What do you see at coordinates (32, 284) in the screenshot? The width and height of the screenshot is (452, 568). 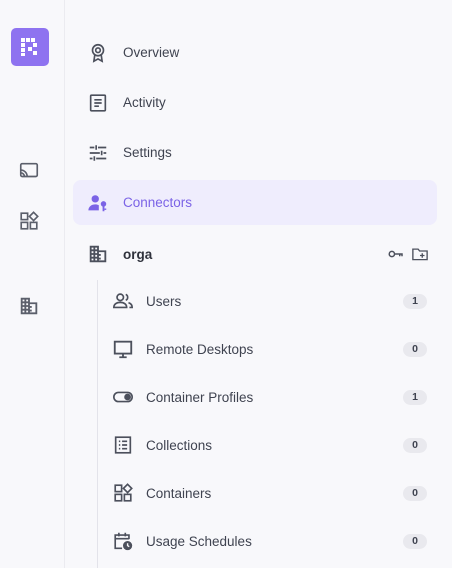 I see `icon-rail` at bounding box center [32, 284].